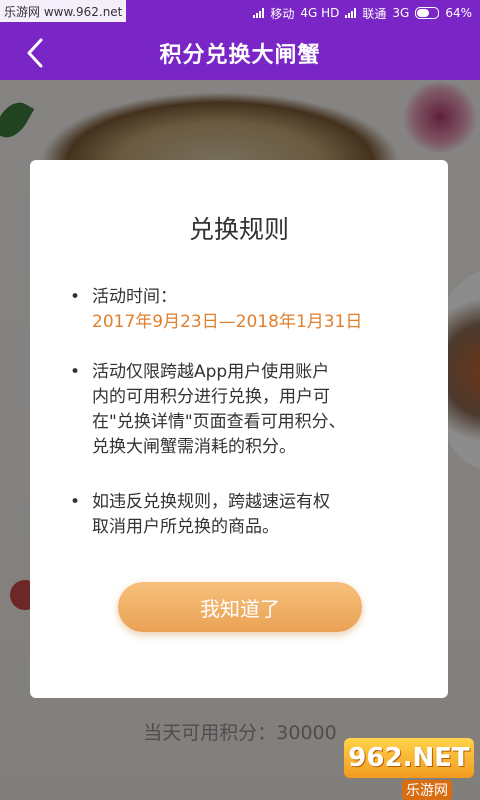 This screenshot has width=480, height=800. What do you see at coordinates (458, 13) in the screenshot?
I see `battery-percent: 64%` at bounding box center [458, 13].